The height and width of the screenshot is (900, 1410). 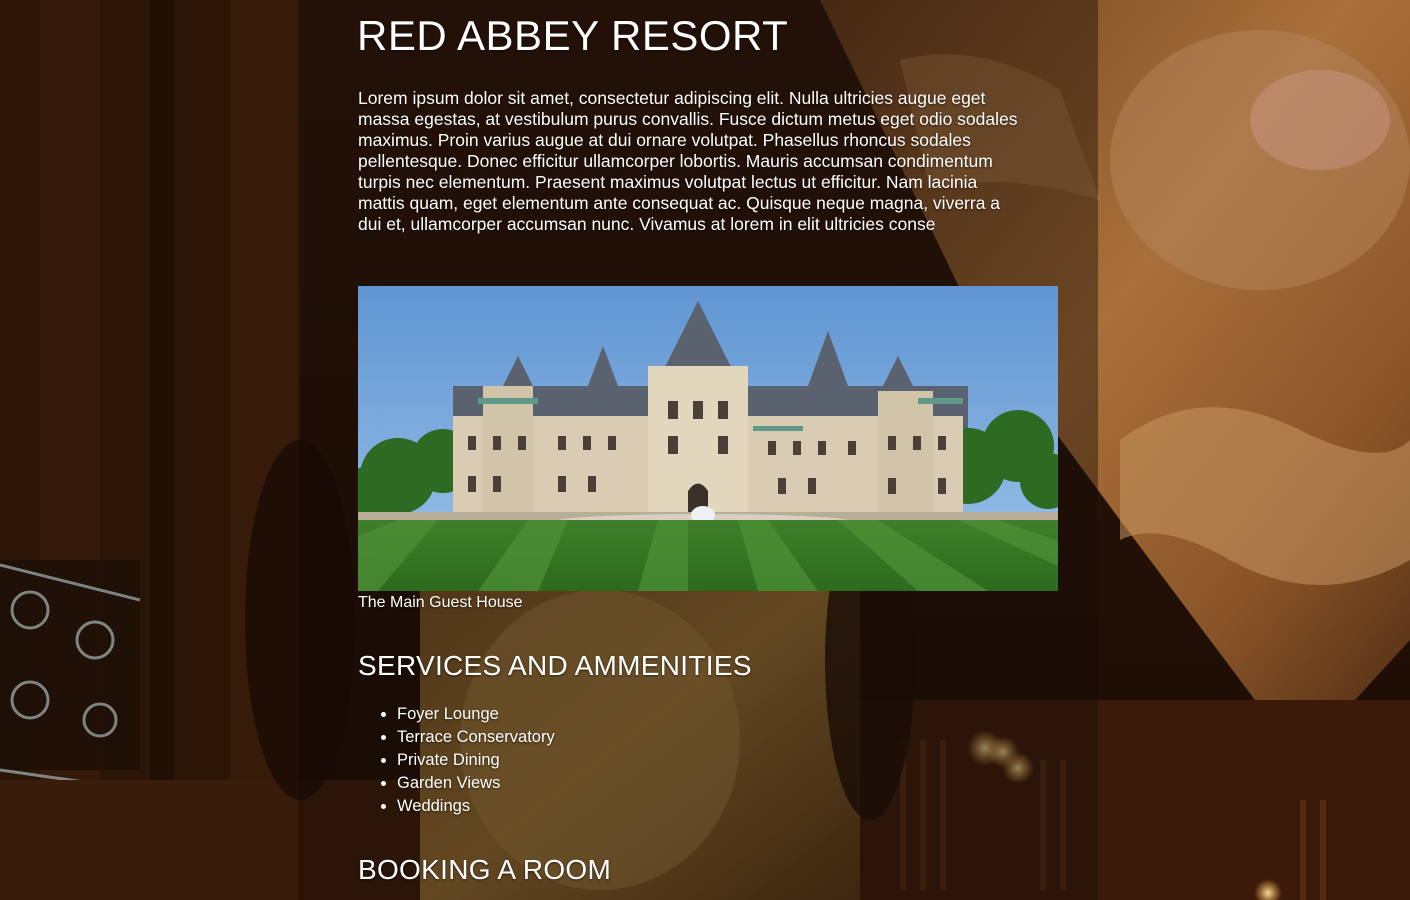 I want to click on list-item: Garden Views, so click(x=476, y=783).